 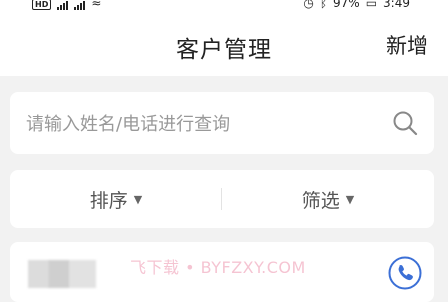 I want to click on battery-icon: ▭, so click(x=371, y=5).